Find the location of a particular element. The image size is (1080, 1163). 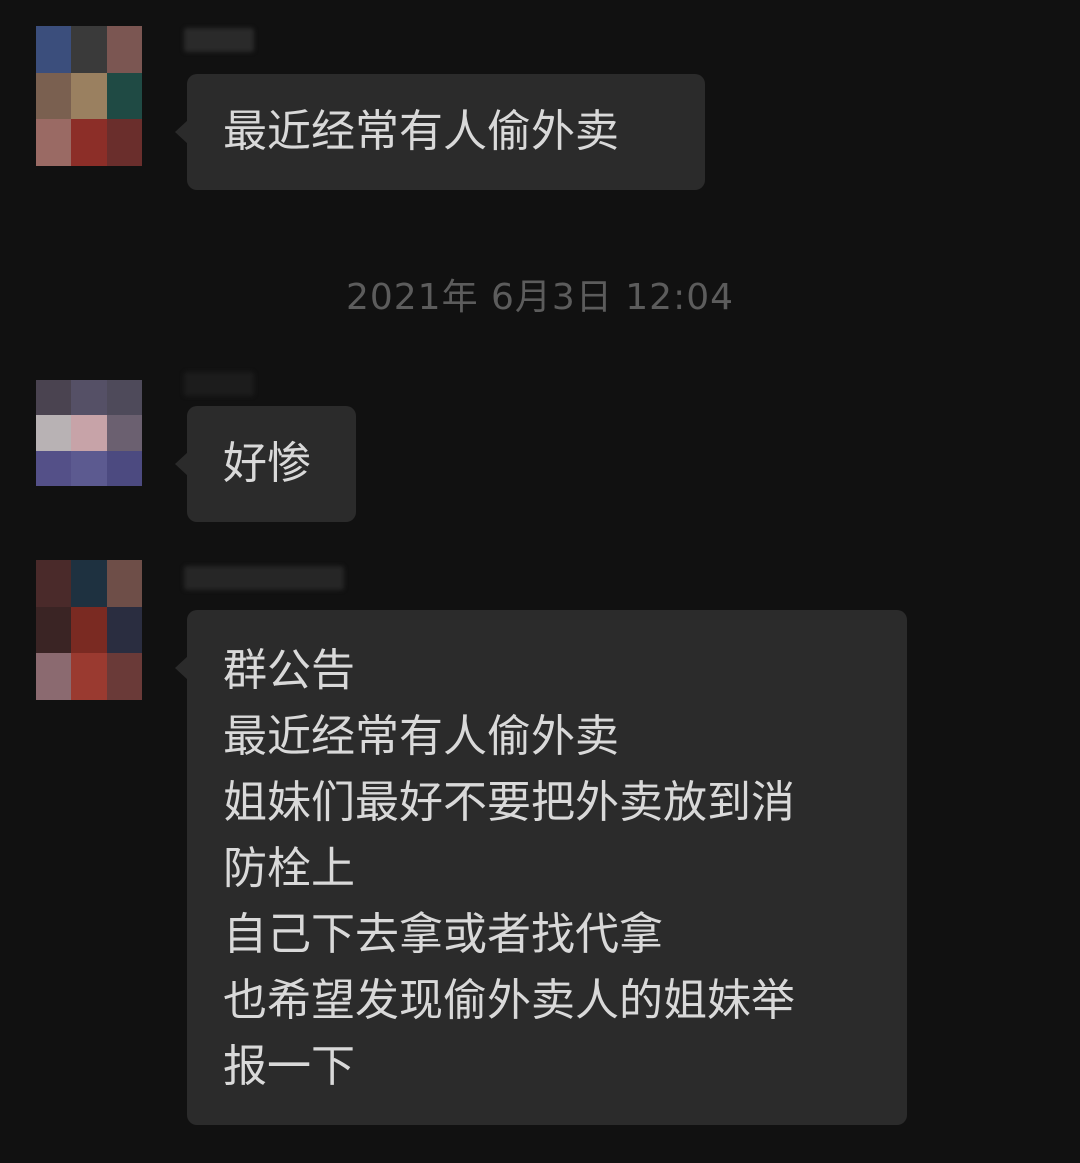

announcement-line: 报一下 is located at coordinates (289, 1066).